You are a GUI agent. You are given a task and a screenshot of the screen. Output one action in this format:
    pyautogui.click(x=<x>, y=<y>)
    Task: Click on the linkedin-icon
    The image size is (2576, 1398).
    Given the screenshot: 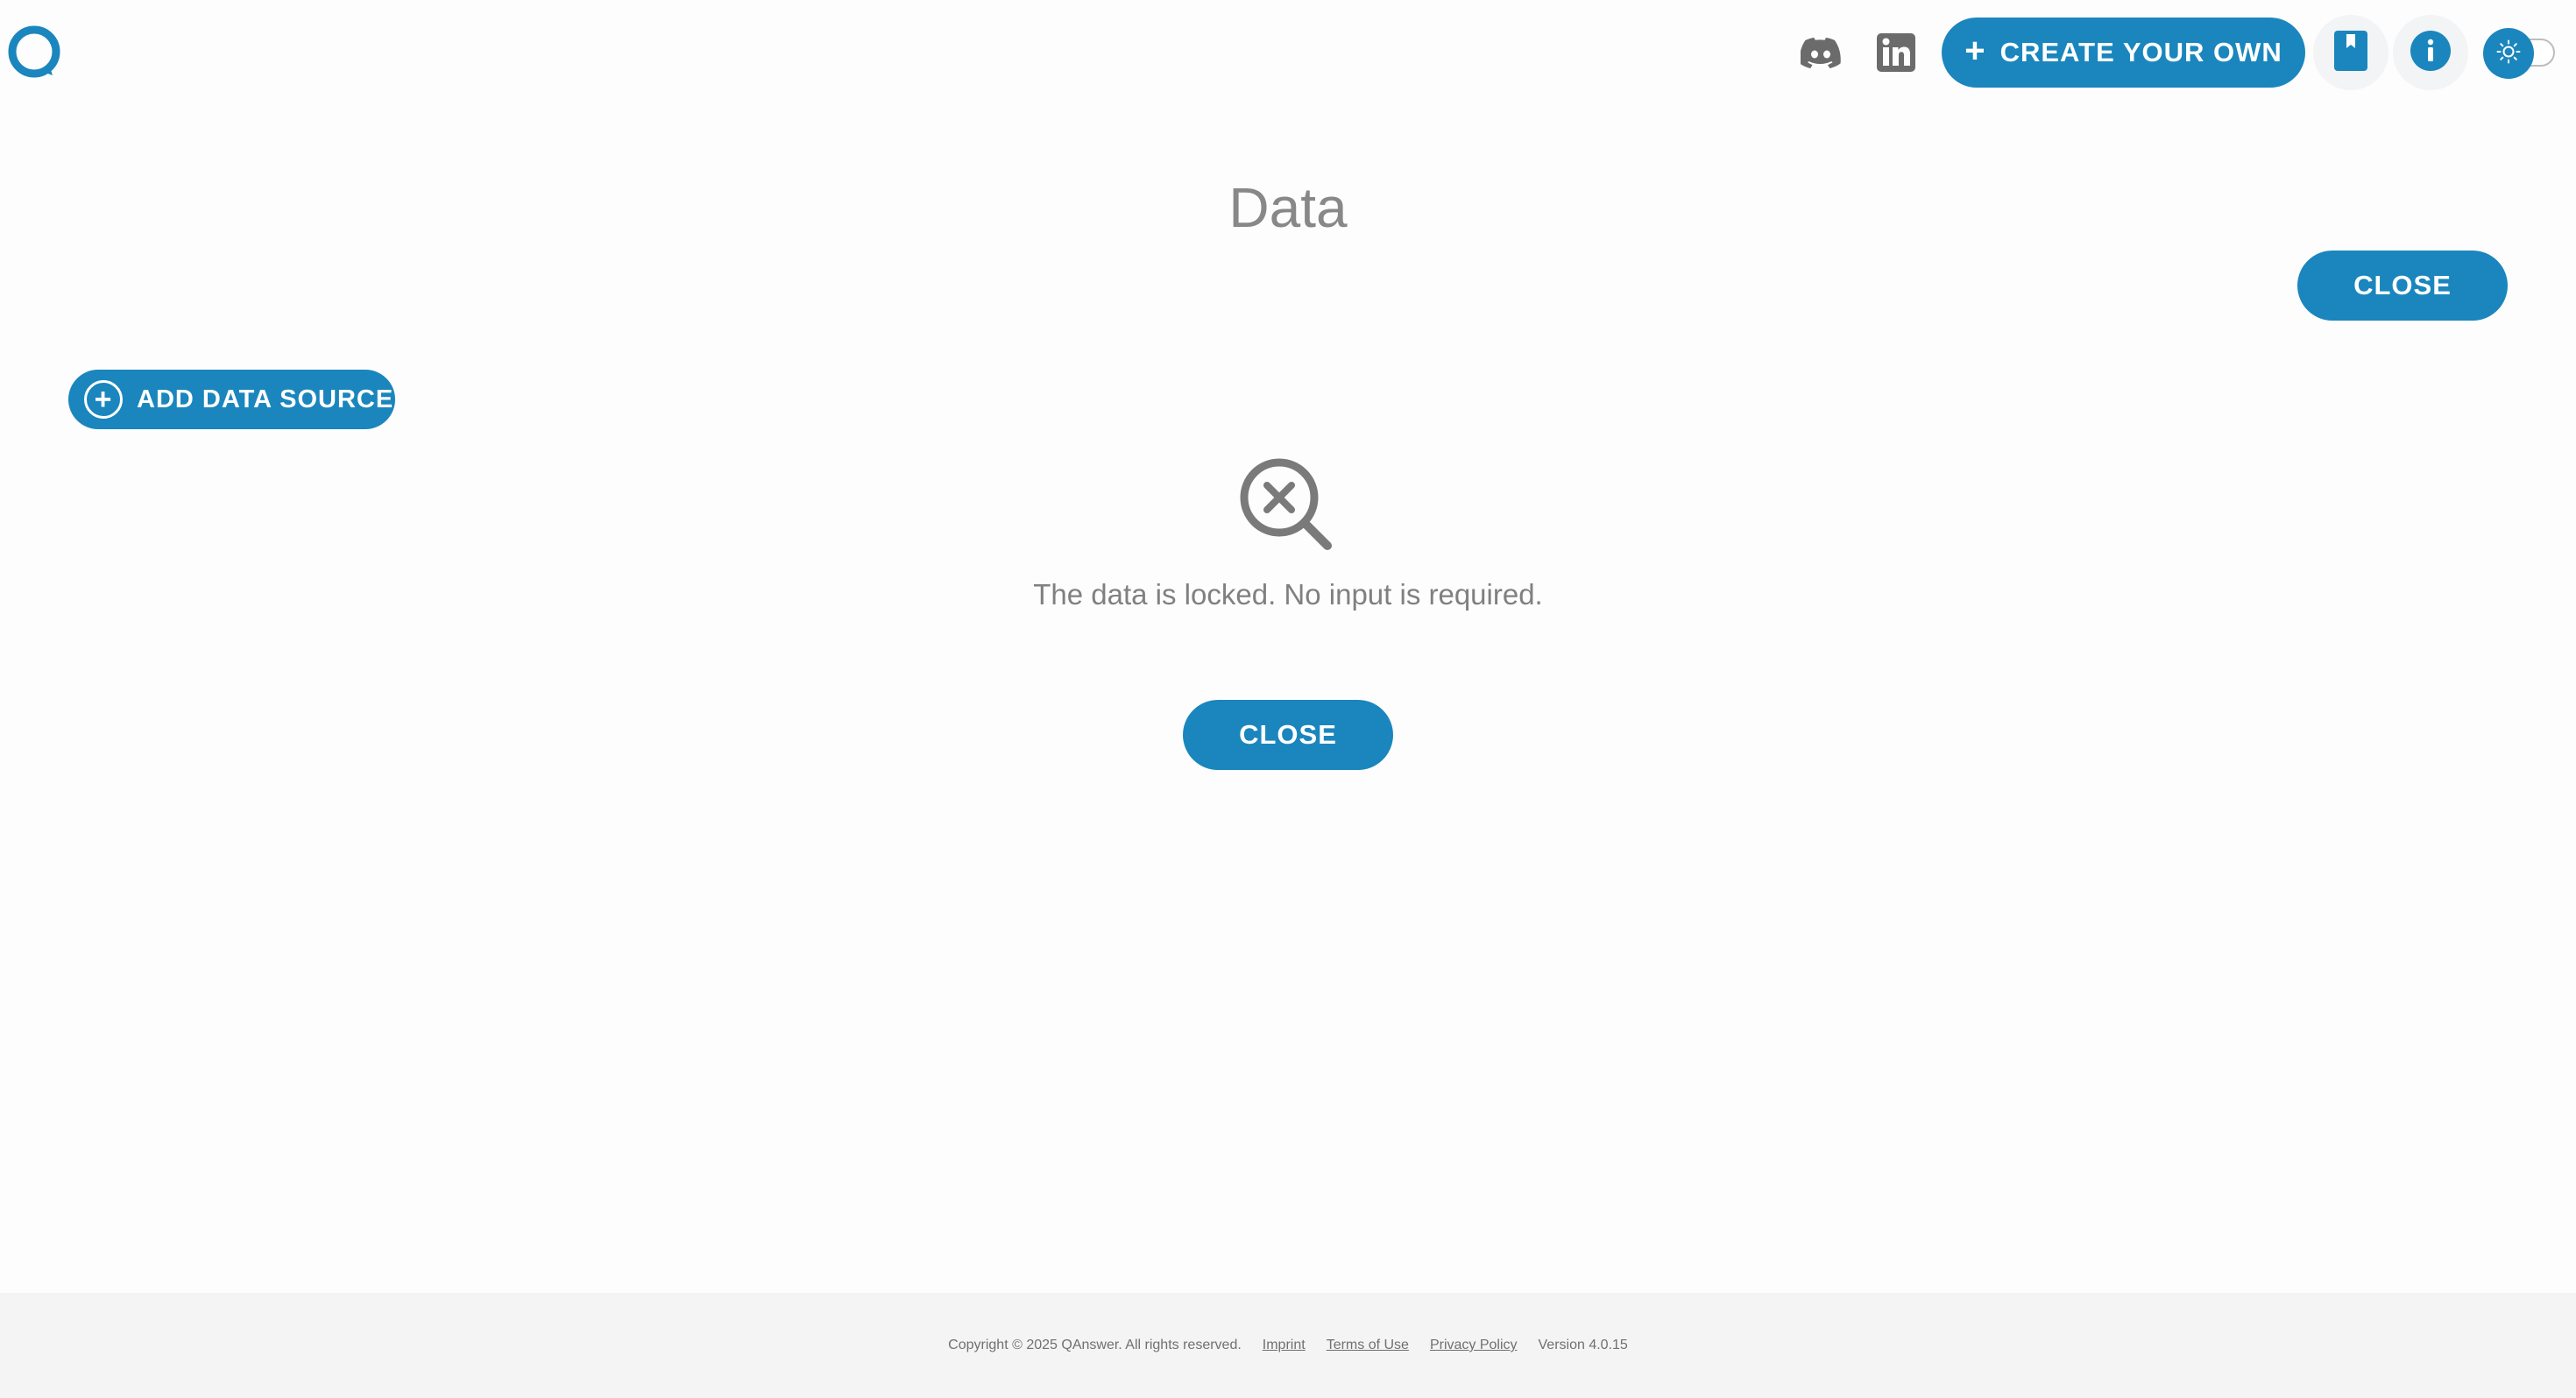 What is the action you would take?
    pyautogui.click(x=1896, y=52)
    